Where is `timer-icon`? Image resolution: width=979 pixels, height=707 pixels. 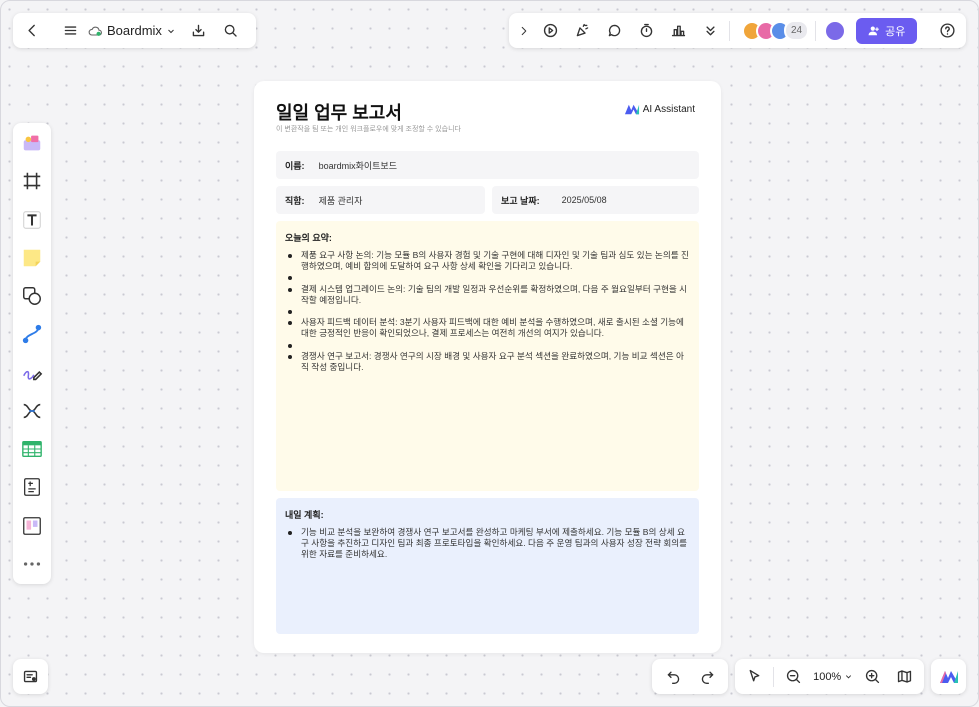
timer-icon is located at coordinates (646, 31).